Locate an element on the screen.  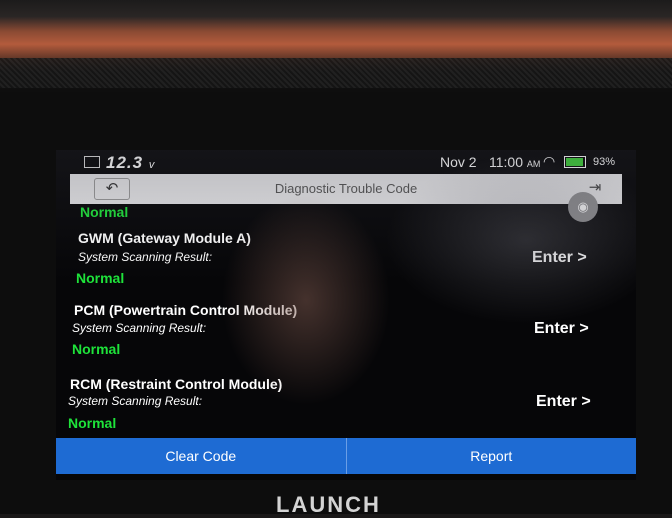
battery-icon is located at coordinates (575, 162).